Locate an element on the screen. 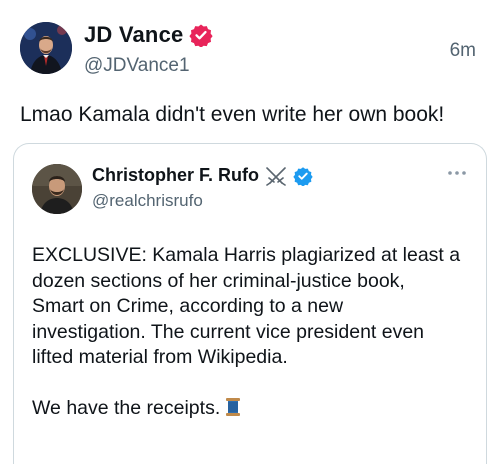  spool-of-thread-icon is located at coordinates (233, 406).